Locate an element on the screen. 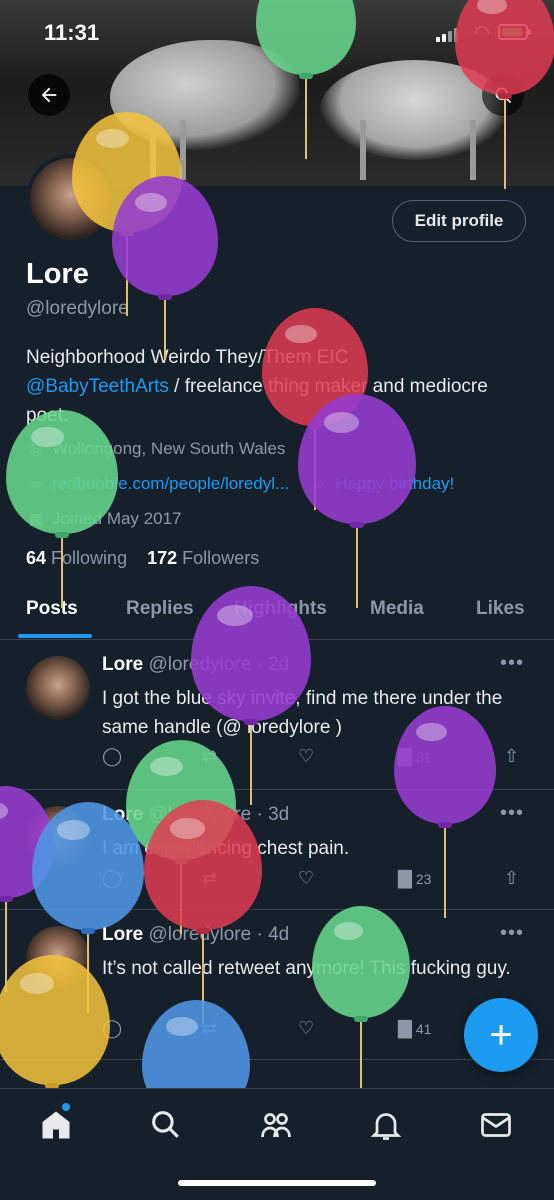 This screenshot has width=554, height=1200. tab-media: Media is located at coordinates (397, 609).